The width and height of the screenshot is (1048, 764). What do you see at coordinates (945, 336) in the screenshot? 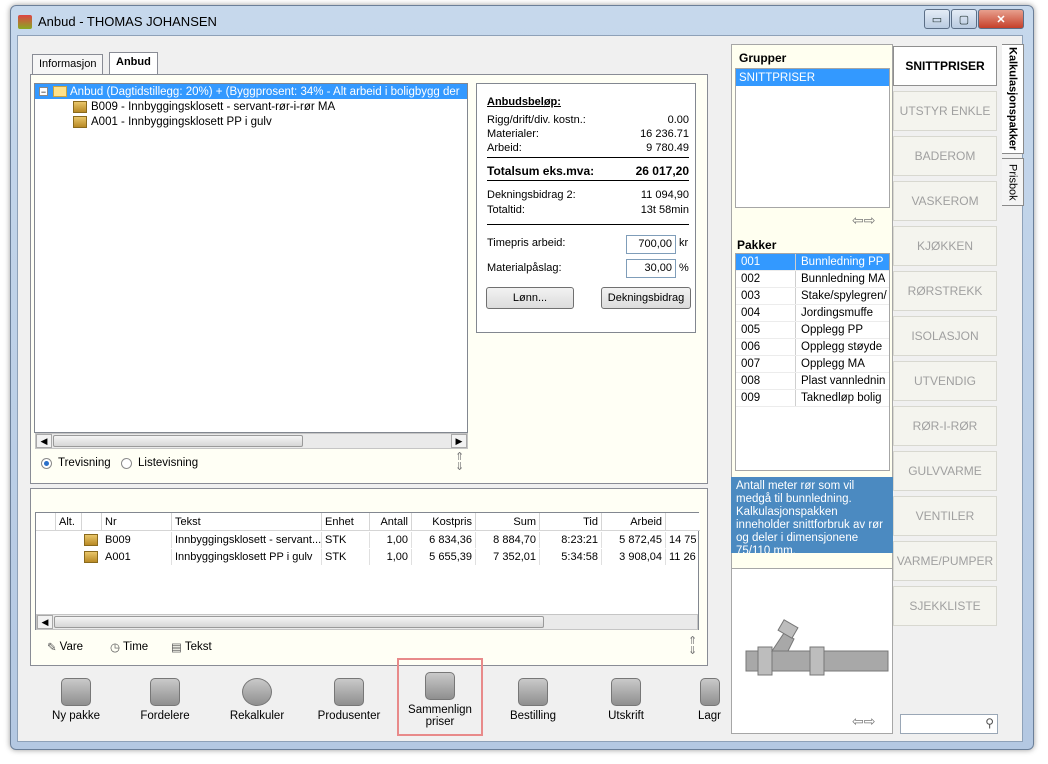
I see `category-isolasjon: ISOLASJON` at bounding box center [945, 336].